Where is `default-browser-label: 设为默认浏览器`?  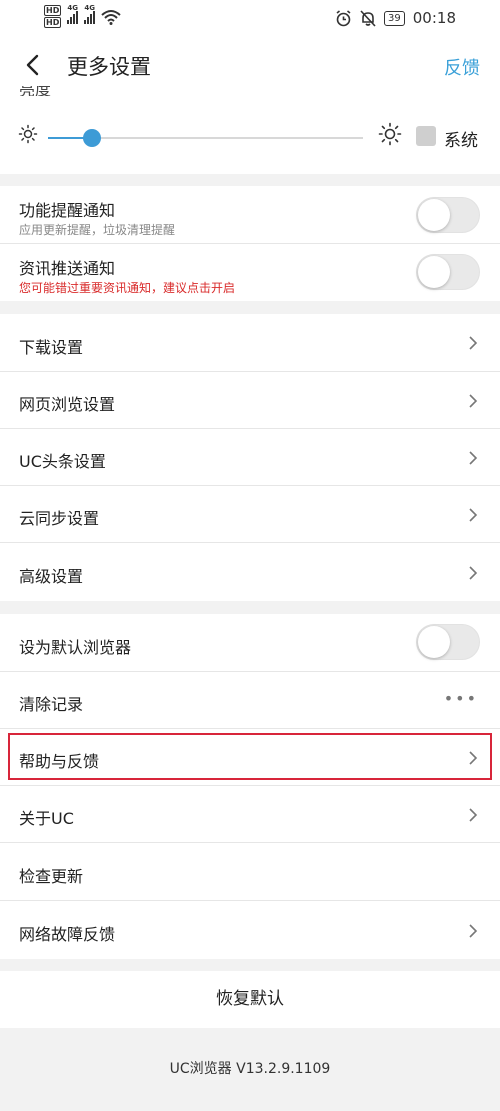 default-browser-label: 设为默认浏览器 is located at coordinates (75, 647).